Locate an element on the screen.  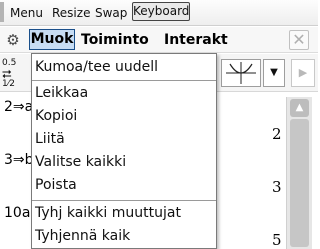
menu-item-clear-variables: Tyhj kaikki muuttujat is located at coordinates (108, 213).